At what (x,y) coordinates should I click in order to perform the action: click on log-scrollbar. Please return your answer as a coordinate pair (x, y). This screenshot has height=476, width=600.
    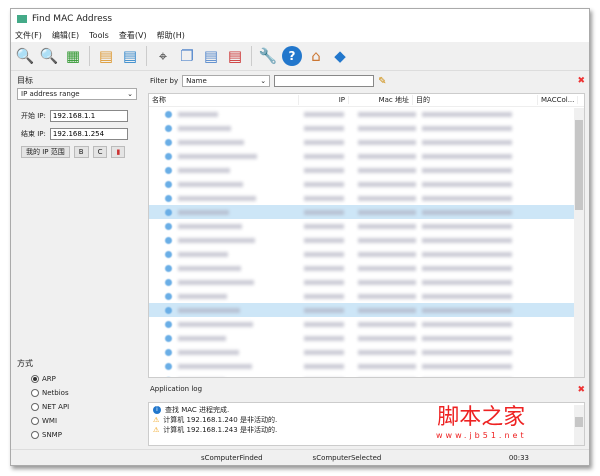
    Looking at the image, I should click on (579, 425).